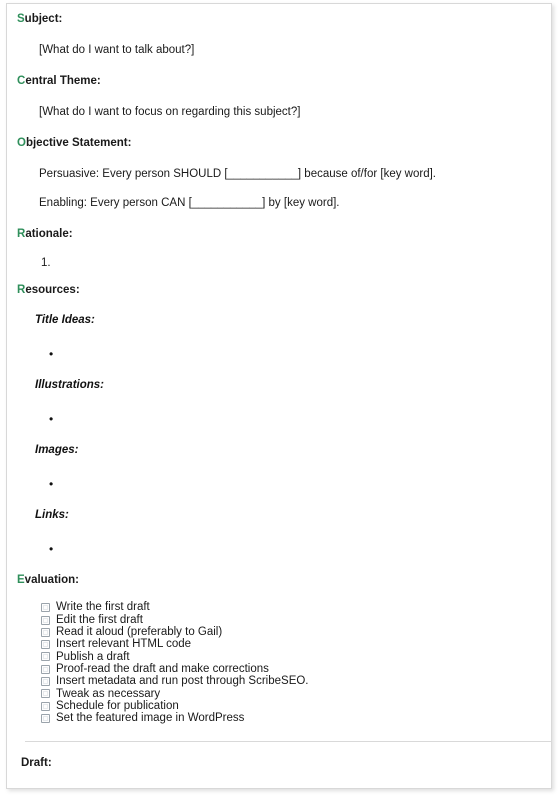 The image size is (560, 797). Describe the element at coordinates (45, 645) in the screenshot. I see `checkbox-insert-html` at that location.